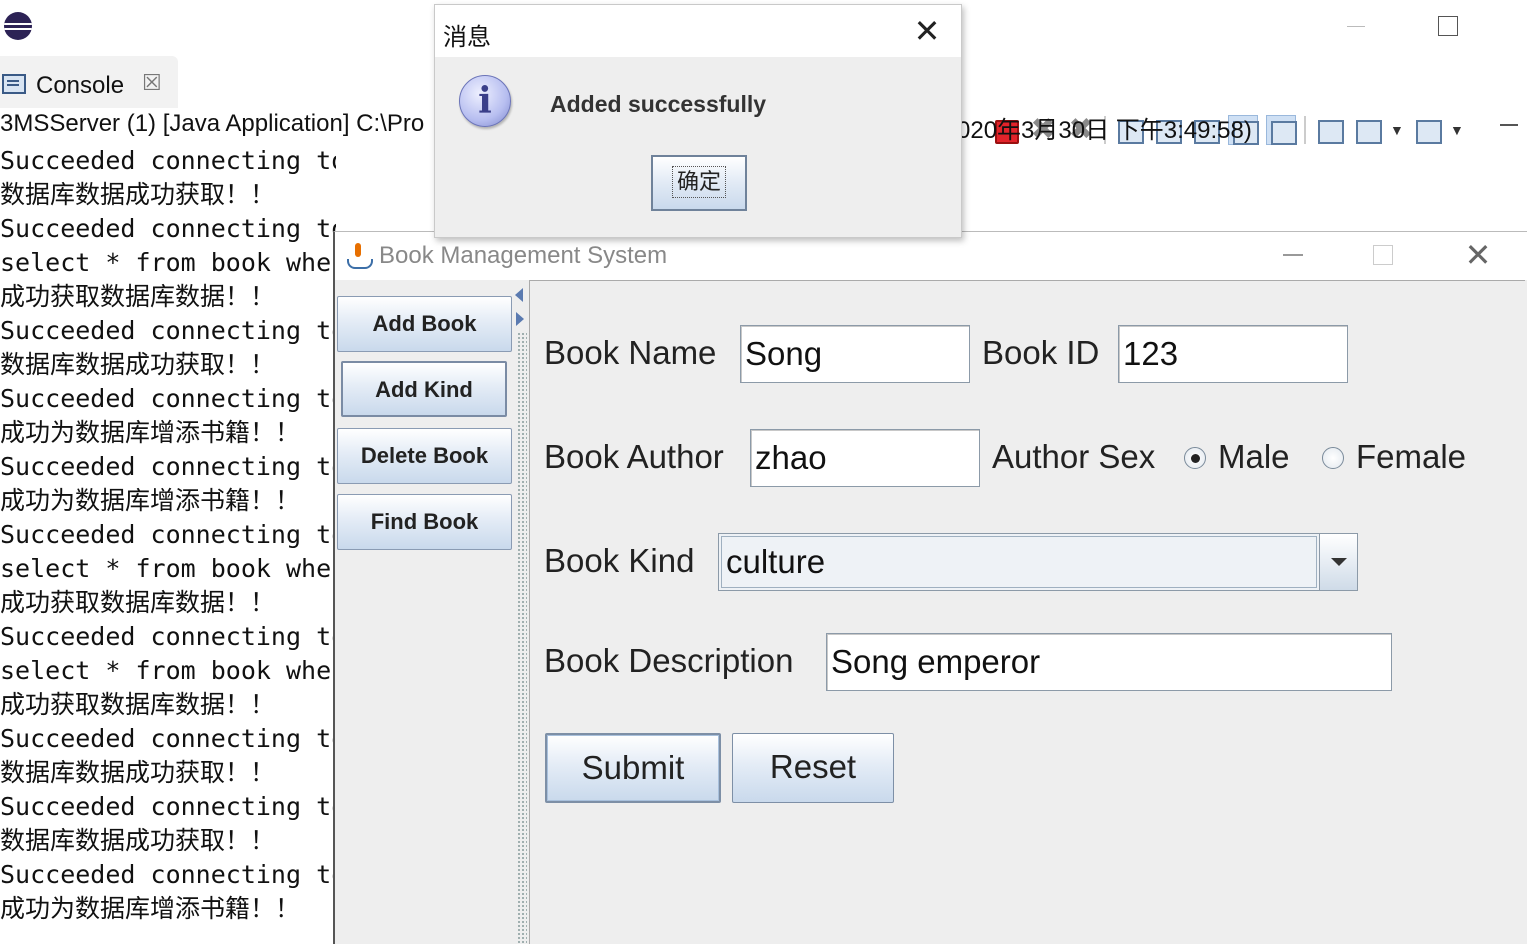 The height and width of the screenshot is (944, 1527). I want to click on book-kind-label: Book Kind, so click(619, 560).